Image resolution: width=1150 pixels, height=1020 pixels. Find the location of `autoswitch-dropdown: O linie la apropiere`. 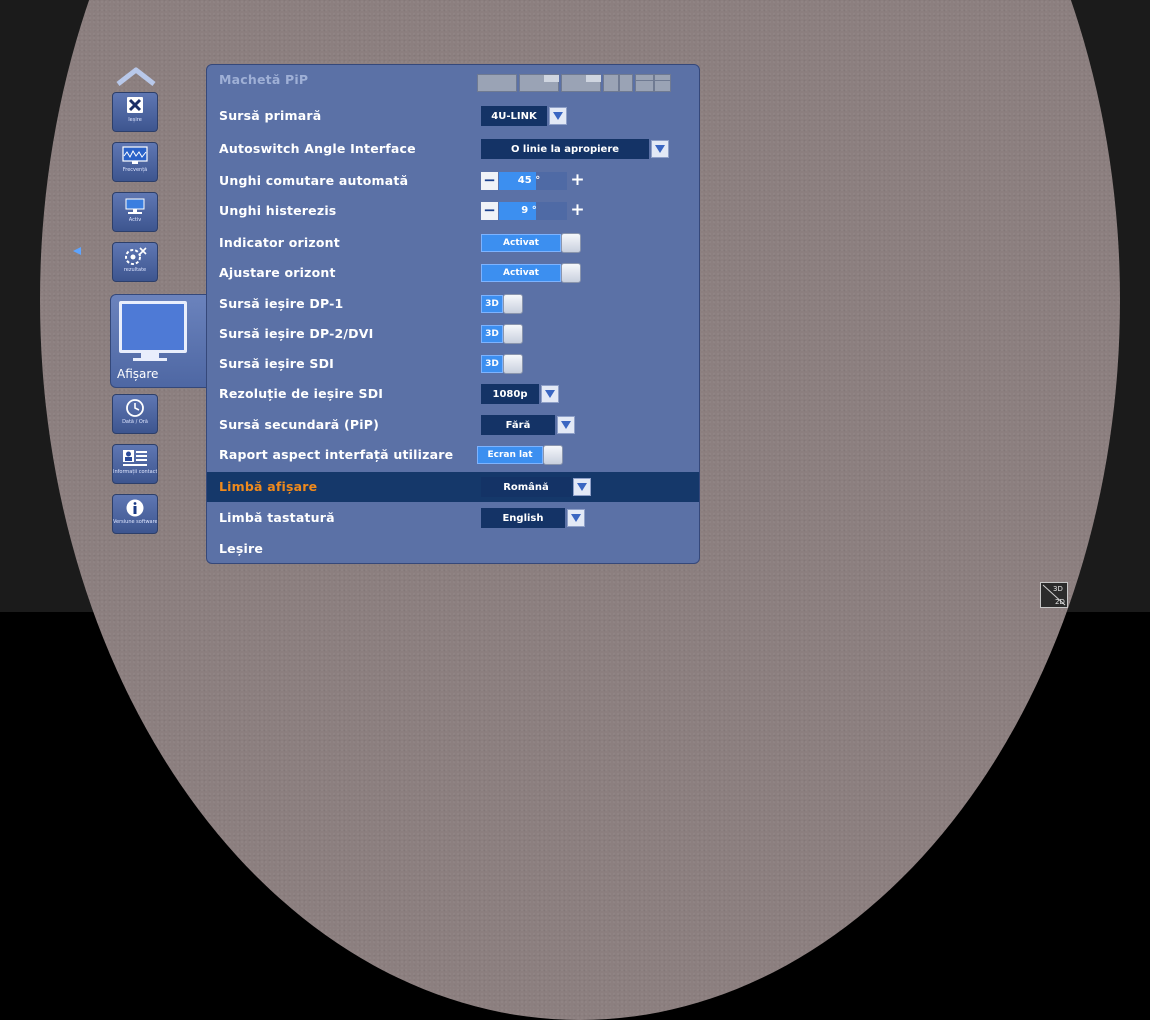

autoswitch-dropdown: O linie la apropiere is located at coordinates (575, 149).